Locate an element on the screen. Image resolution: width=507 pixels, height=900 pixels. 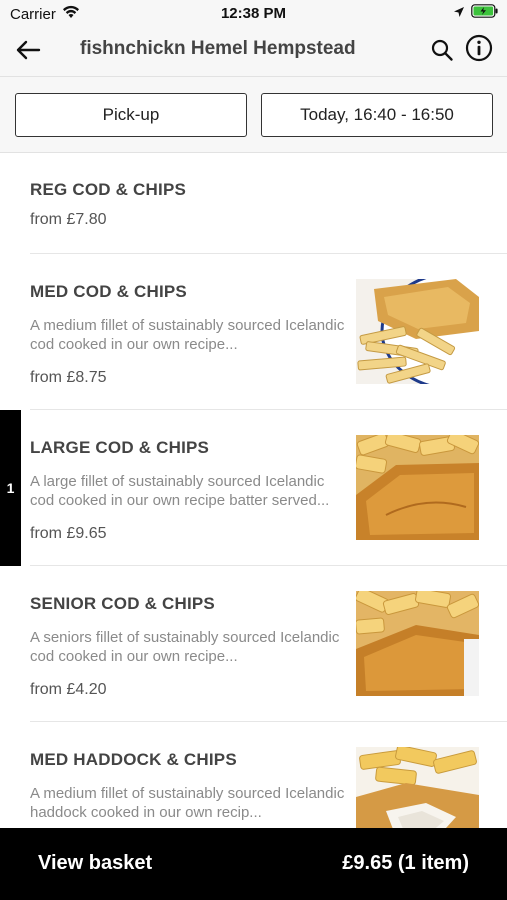
info-button is located at coordinates (479, 50).